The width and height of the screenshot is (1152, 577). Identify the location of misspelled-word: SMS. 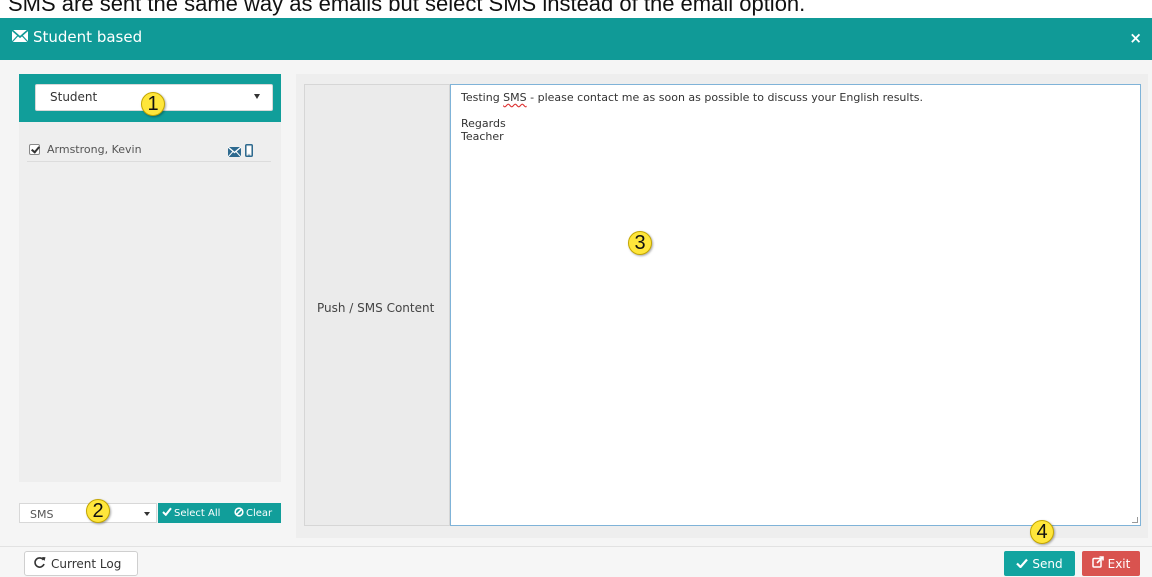
(515, 97).